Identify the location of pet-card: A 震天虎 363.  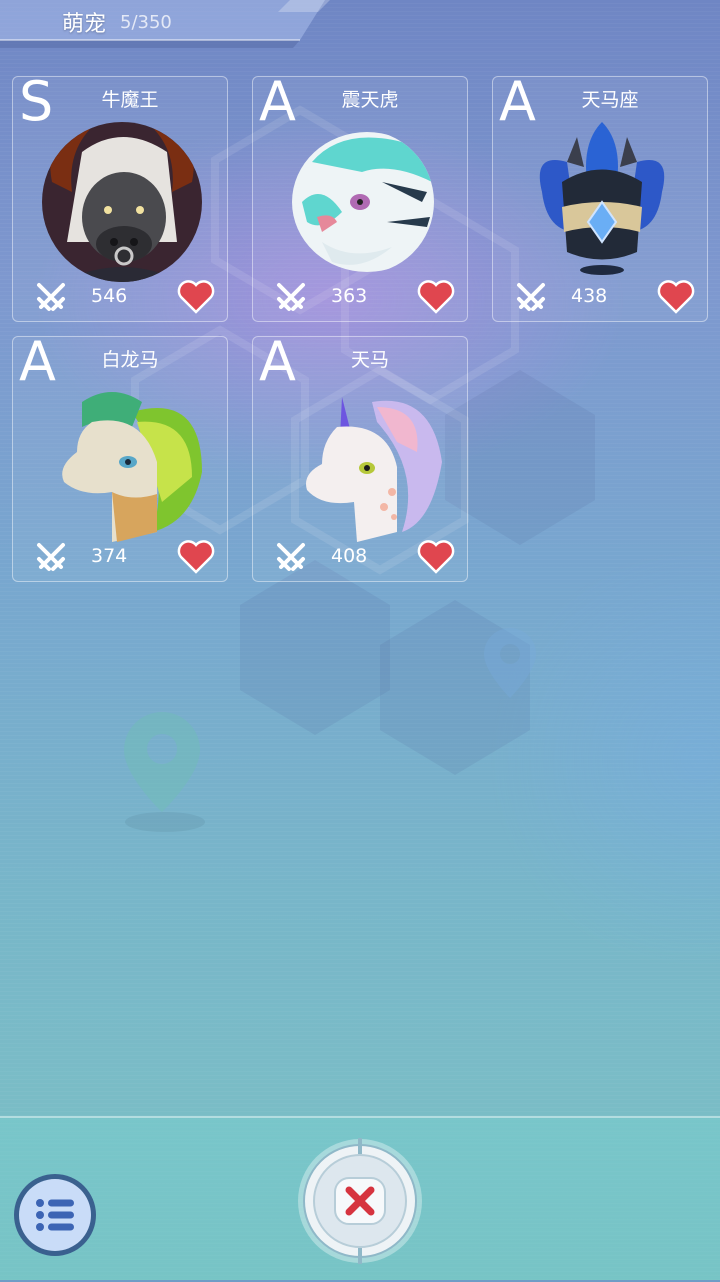
(360, 198).